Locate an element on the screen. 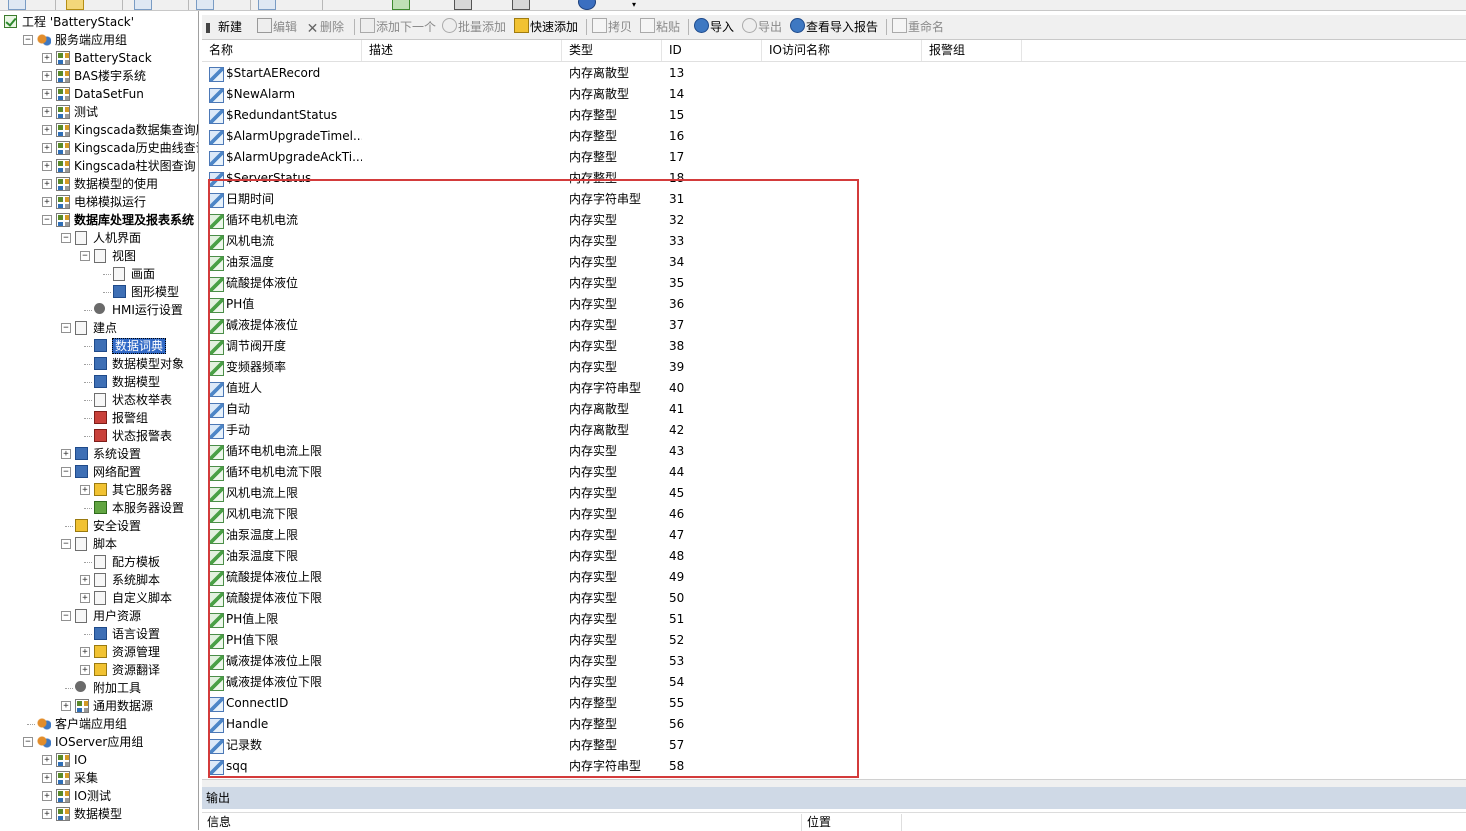  table-row: PH值上限 内存实型 51 is located at coordinates (834, 619).